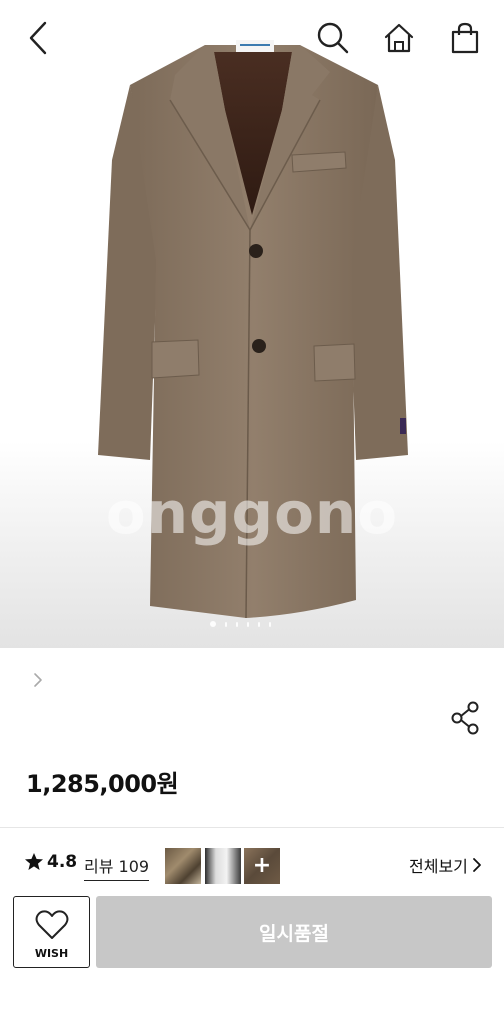 Image resolution: width=504 pixels, height=1024 pixels. What do you see at coordinates (34, 861) in the screenshot?
I see `star-icon` at bounding box center [34, 861].